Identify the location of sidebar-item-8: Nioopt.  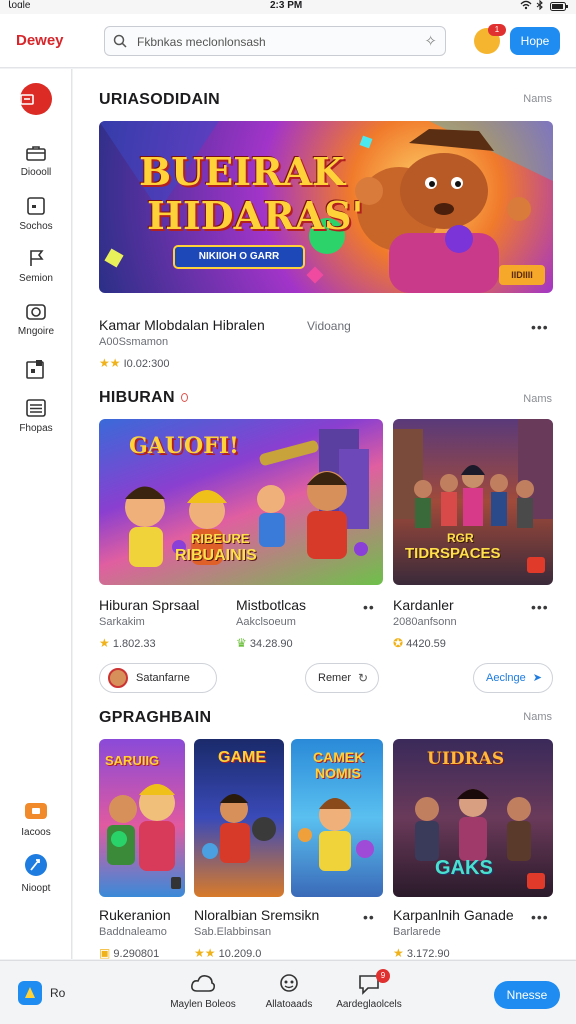
(36, 873).